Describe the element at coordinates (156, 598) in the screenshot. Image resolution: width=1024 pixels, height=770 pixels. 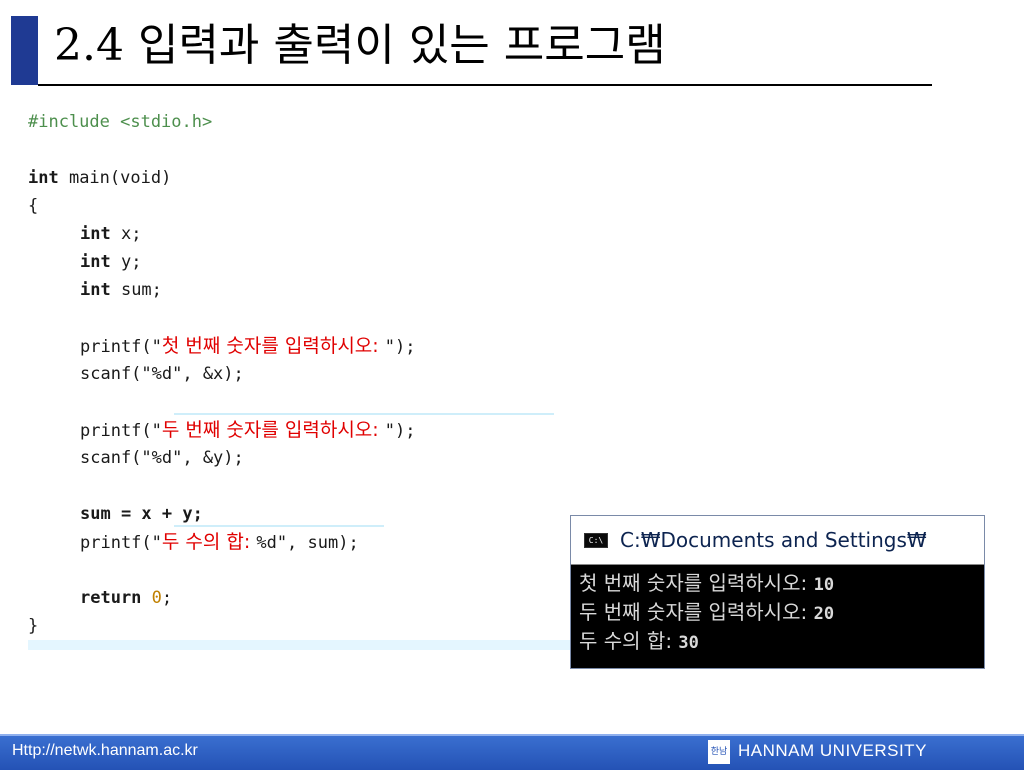
I see `code-number: 0` at that location.